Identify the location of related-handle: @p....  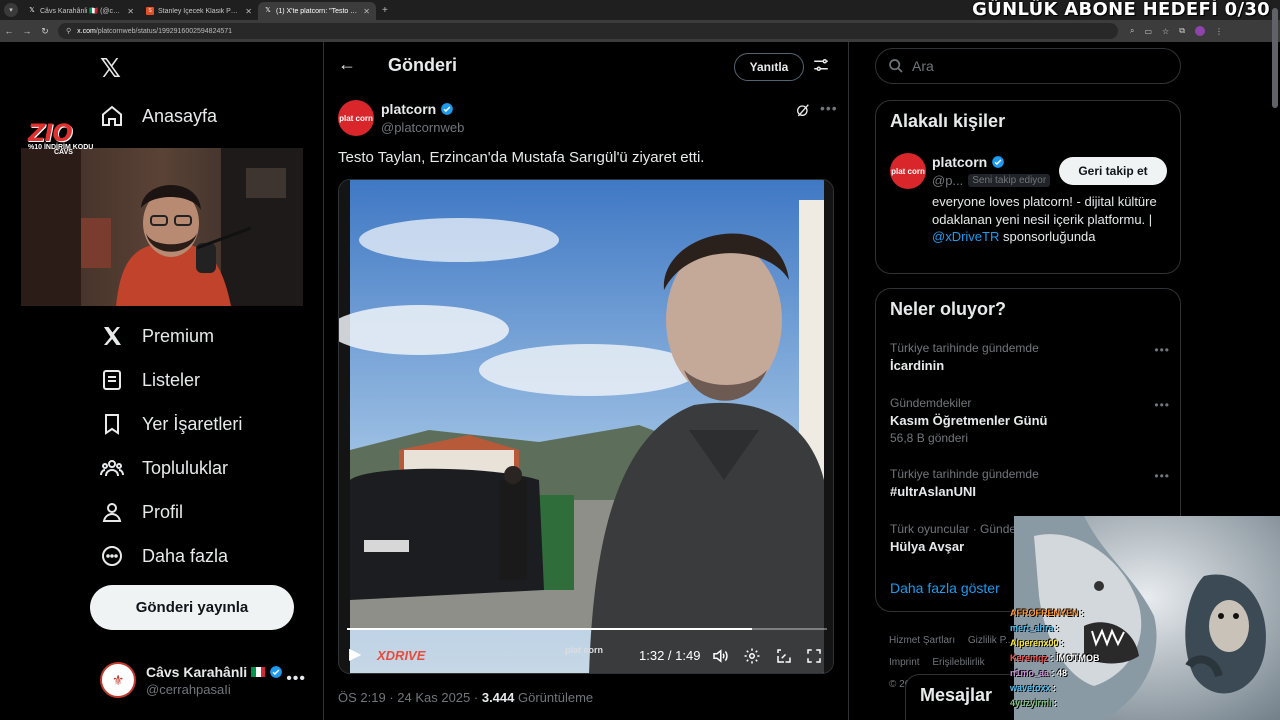
(947, 180).